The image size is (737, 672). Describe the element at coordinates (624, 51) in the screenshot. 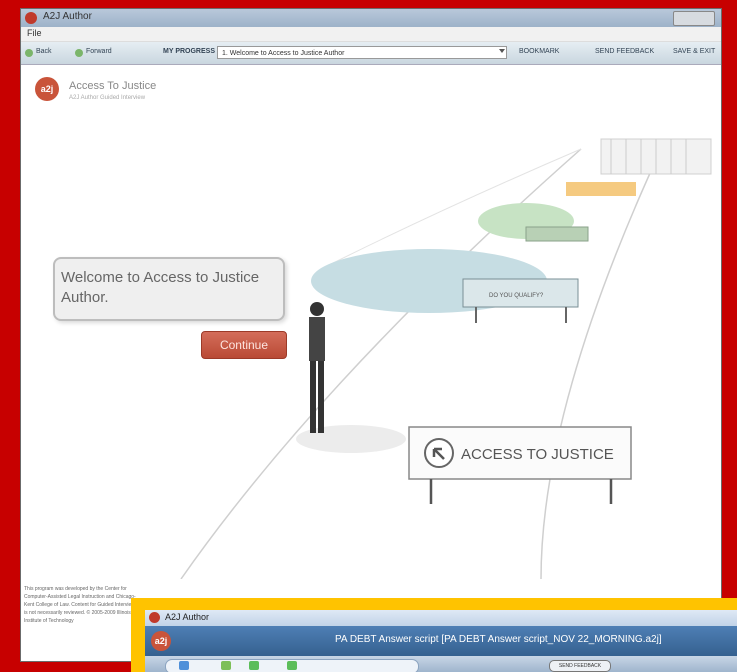

I see `send-feedback-button: SEND FEEDBACK` at that location.